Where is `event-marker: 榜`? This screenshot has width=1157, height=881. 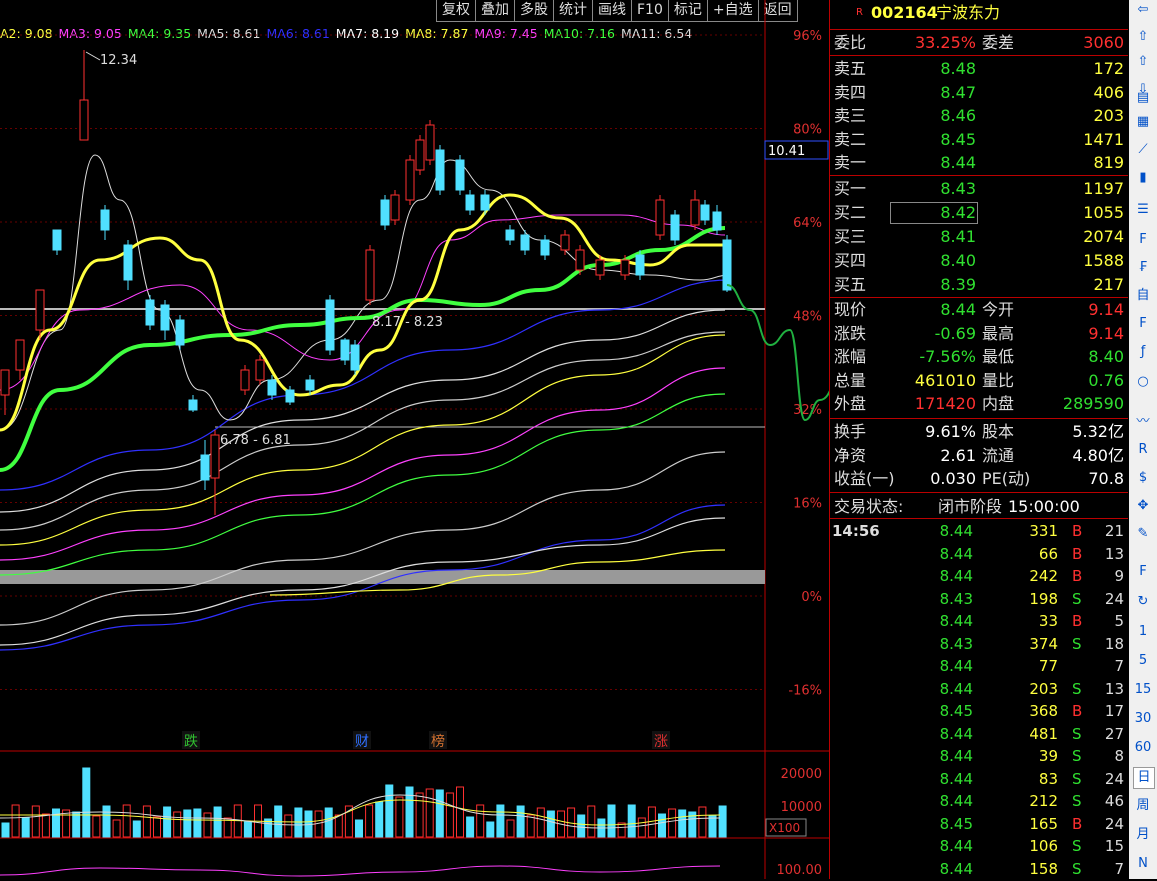
event-marker: 榜 is located at coordinates (438, 741).